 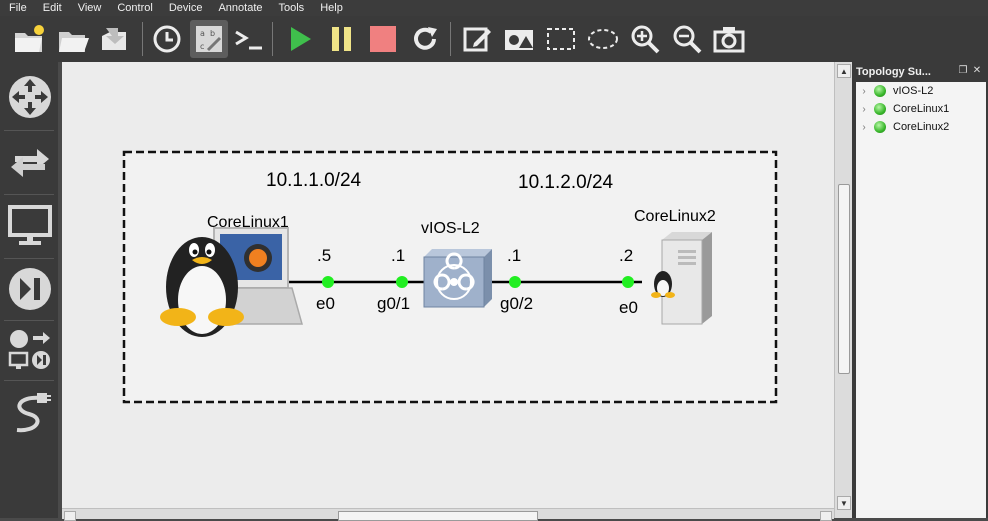 I want to click on zoom-out-button, so click(x=687, y=39).